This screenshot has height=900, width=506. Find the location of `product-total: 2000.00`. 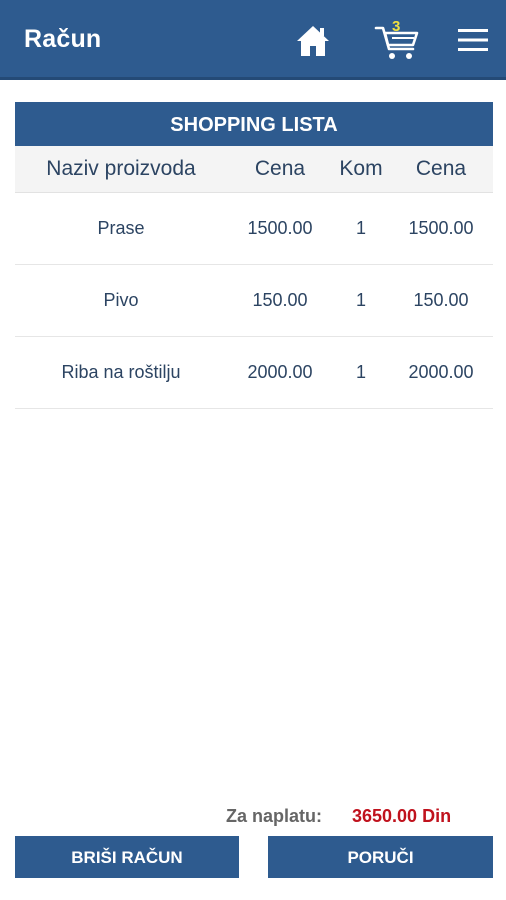

product-total: 2000.00 is located at coordinates (441, 372).